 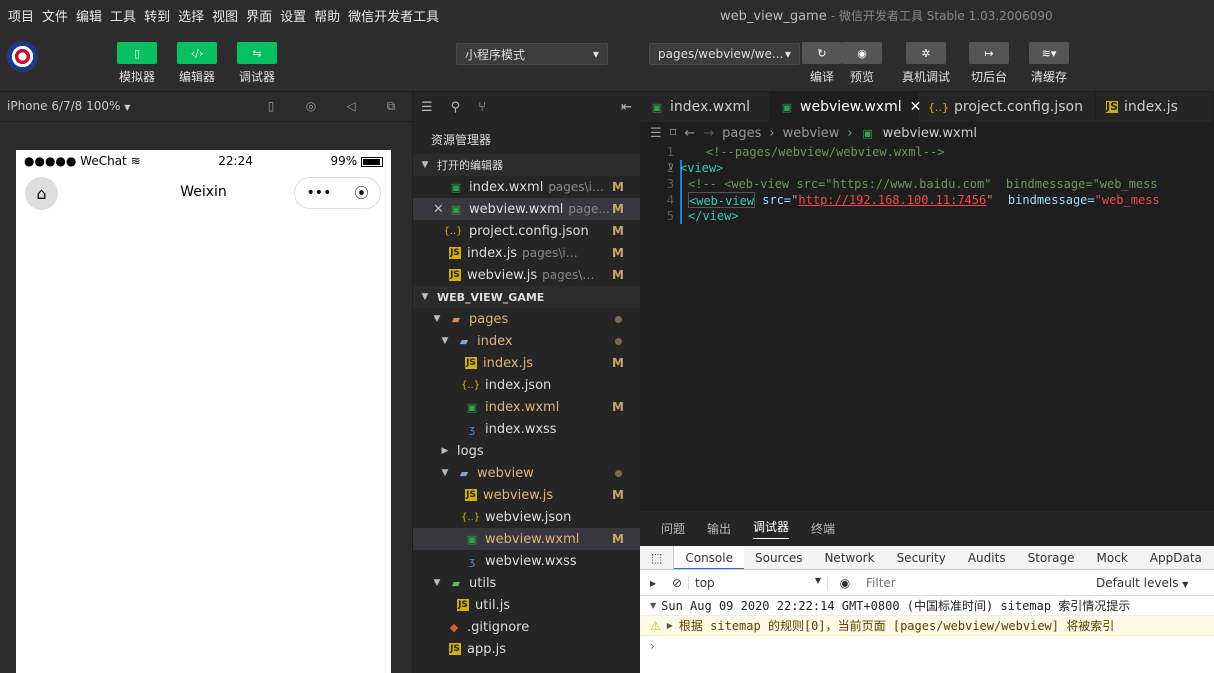 What do you see at coordinates (293, 15) in the screenshot?
I see `menu-settings: 设置` at bounding box center [293, 15].